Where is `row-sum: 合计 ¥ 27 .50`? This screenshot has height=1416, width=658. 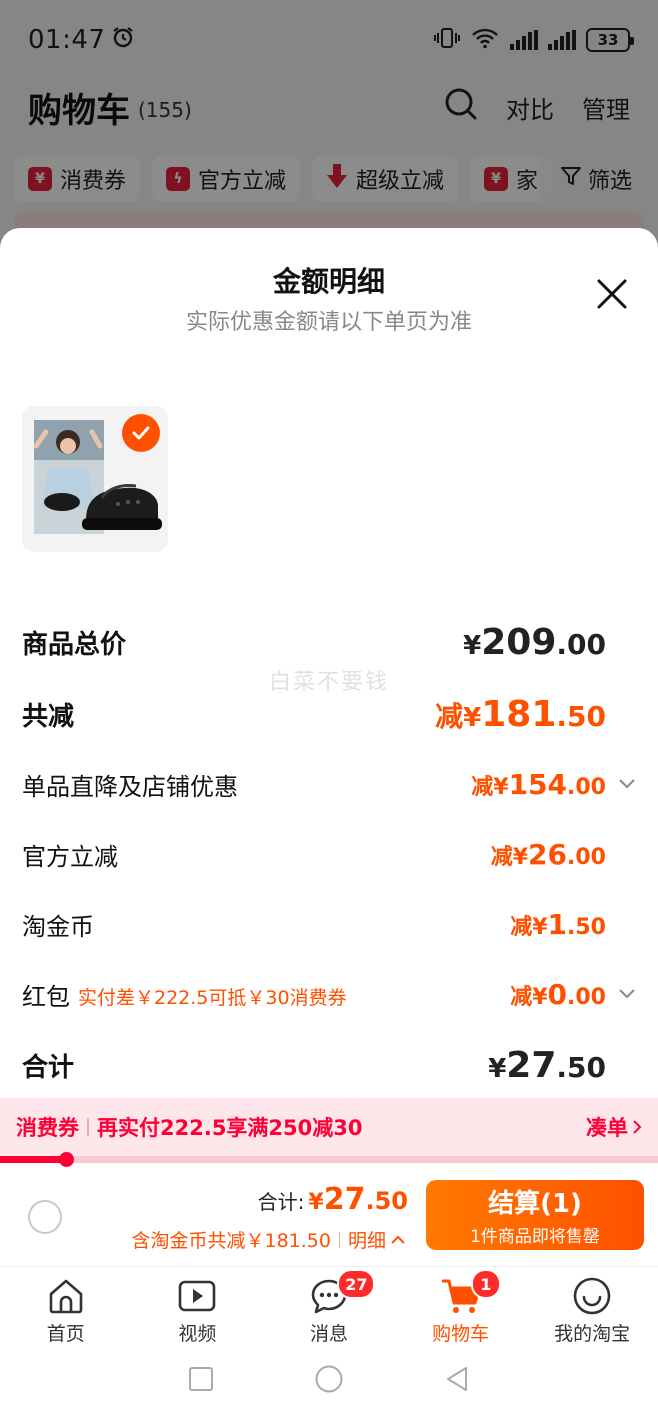 row-sum: 合计 ¥ 27 .50 is located at coordinates (329, 1065).